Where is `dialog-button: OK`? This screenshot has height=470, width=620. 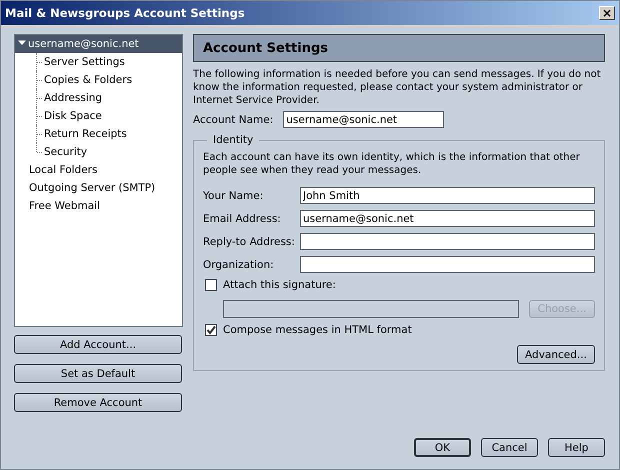 dialog-button: OK is located at coordinates (442, 447).